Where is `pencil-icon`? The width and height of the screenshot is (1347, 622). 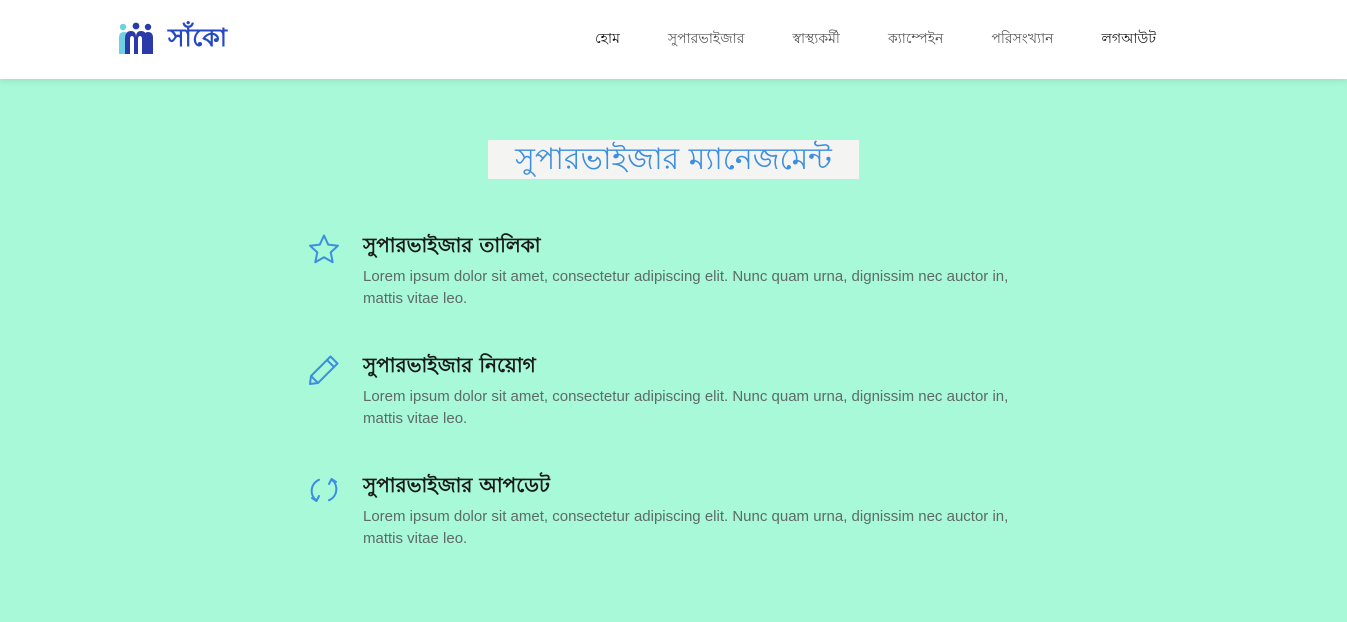
pencil-icon is located at coordinates (324, 370).